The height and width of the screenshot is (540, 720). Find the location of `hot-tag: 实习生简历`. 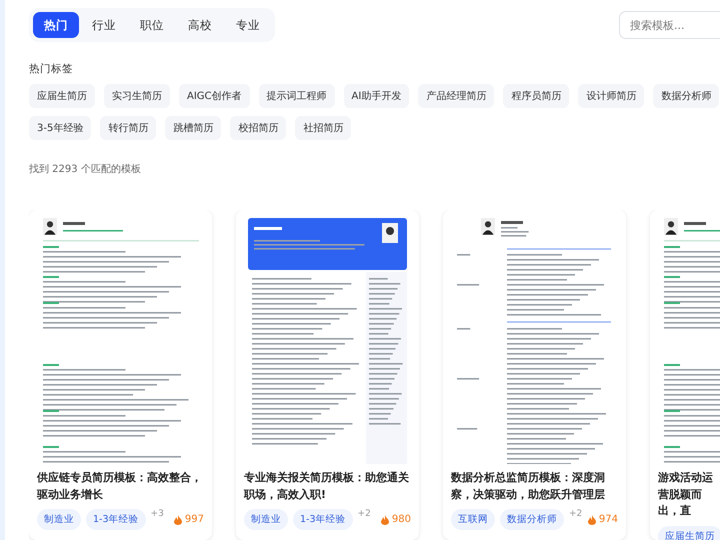

hot-tag: 实习生简历 is located at coordinates (137, 96).